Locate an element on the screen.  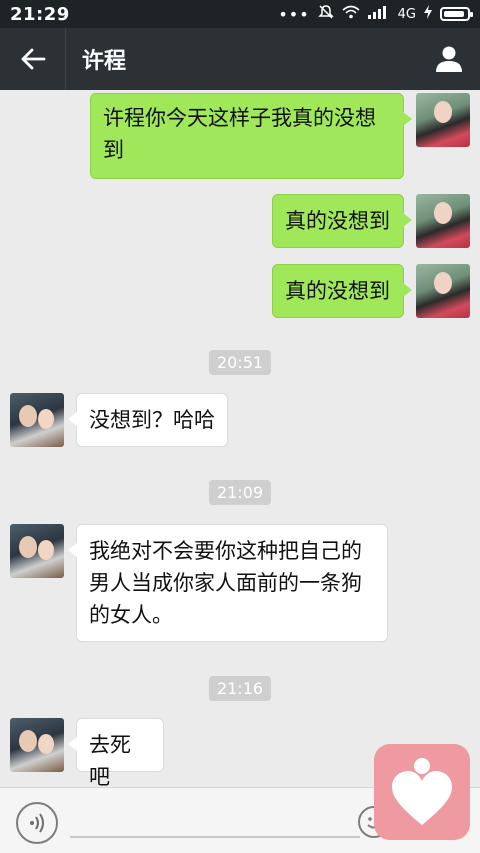
floating-app-badge is located at coordinates (422, 792).